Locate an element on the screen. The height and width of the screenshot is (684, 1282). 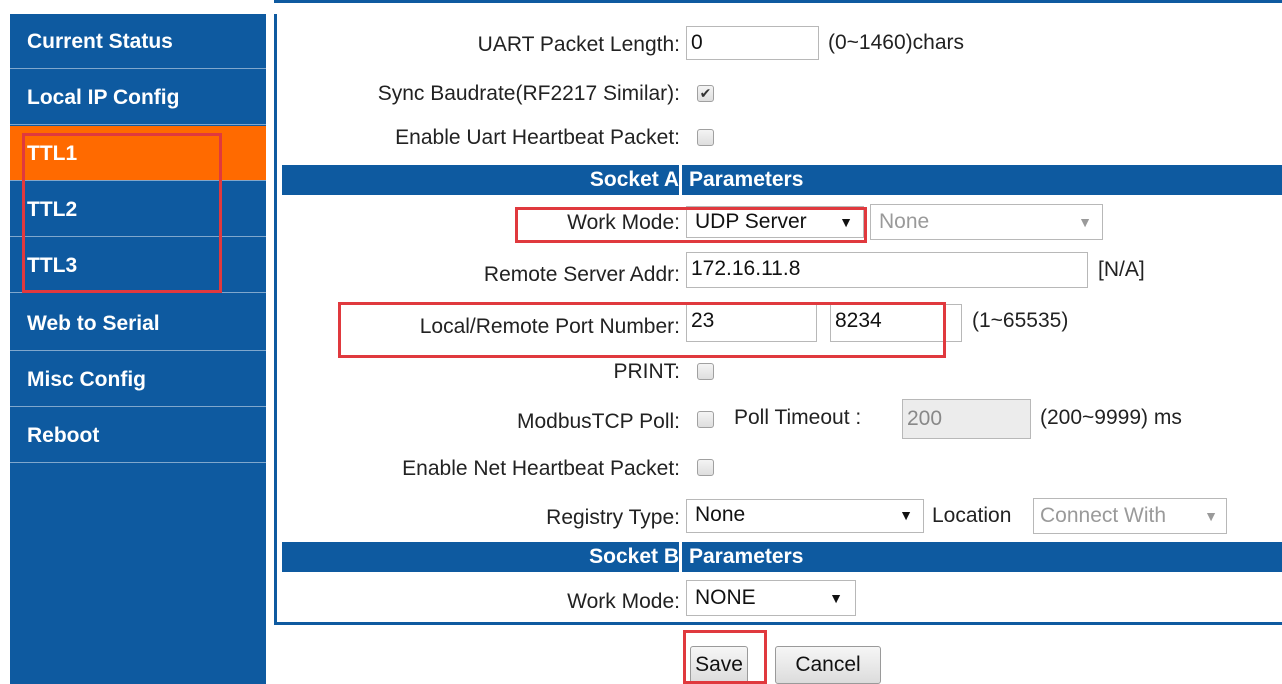
frame-top-border is located at coordinates (778, 1).